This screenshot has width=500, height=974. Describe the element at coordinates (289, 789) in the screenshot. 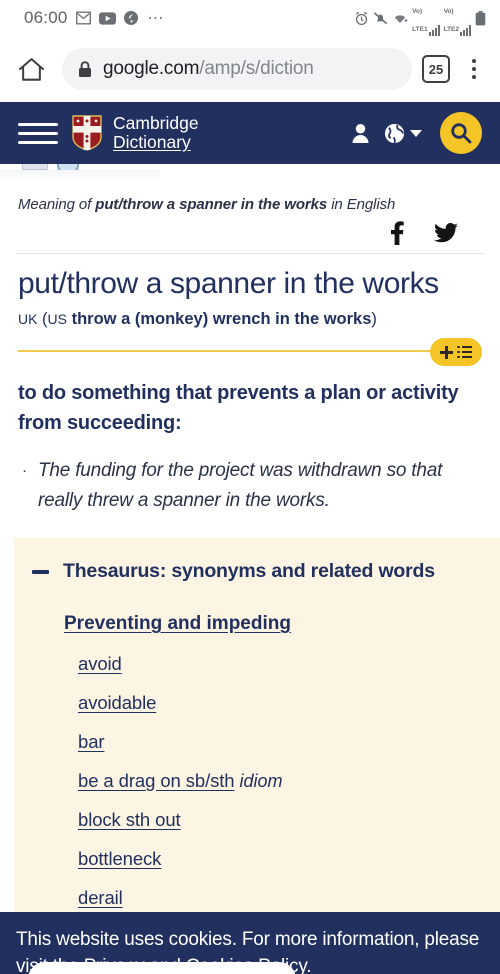

I see `list-item: be a drag on sb/sth idiom` at that location.